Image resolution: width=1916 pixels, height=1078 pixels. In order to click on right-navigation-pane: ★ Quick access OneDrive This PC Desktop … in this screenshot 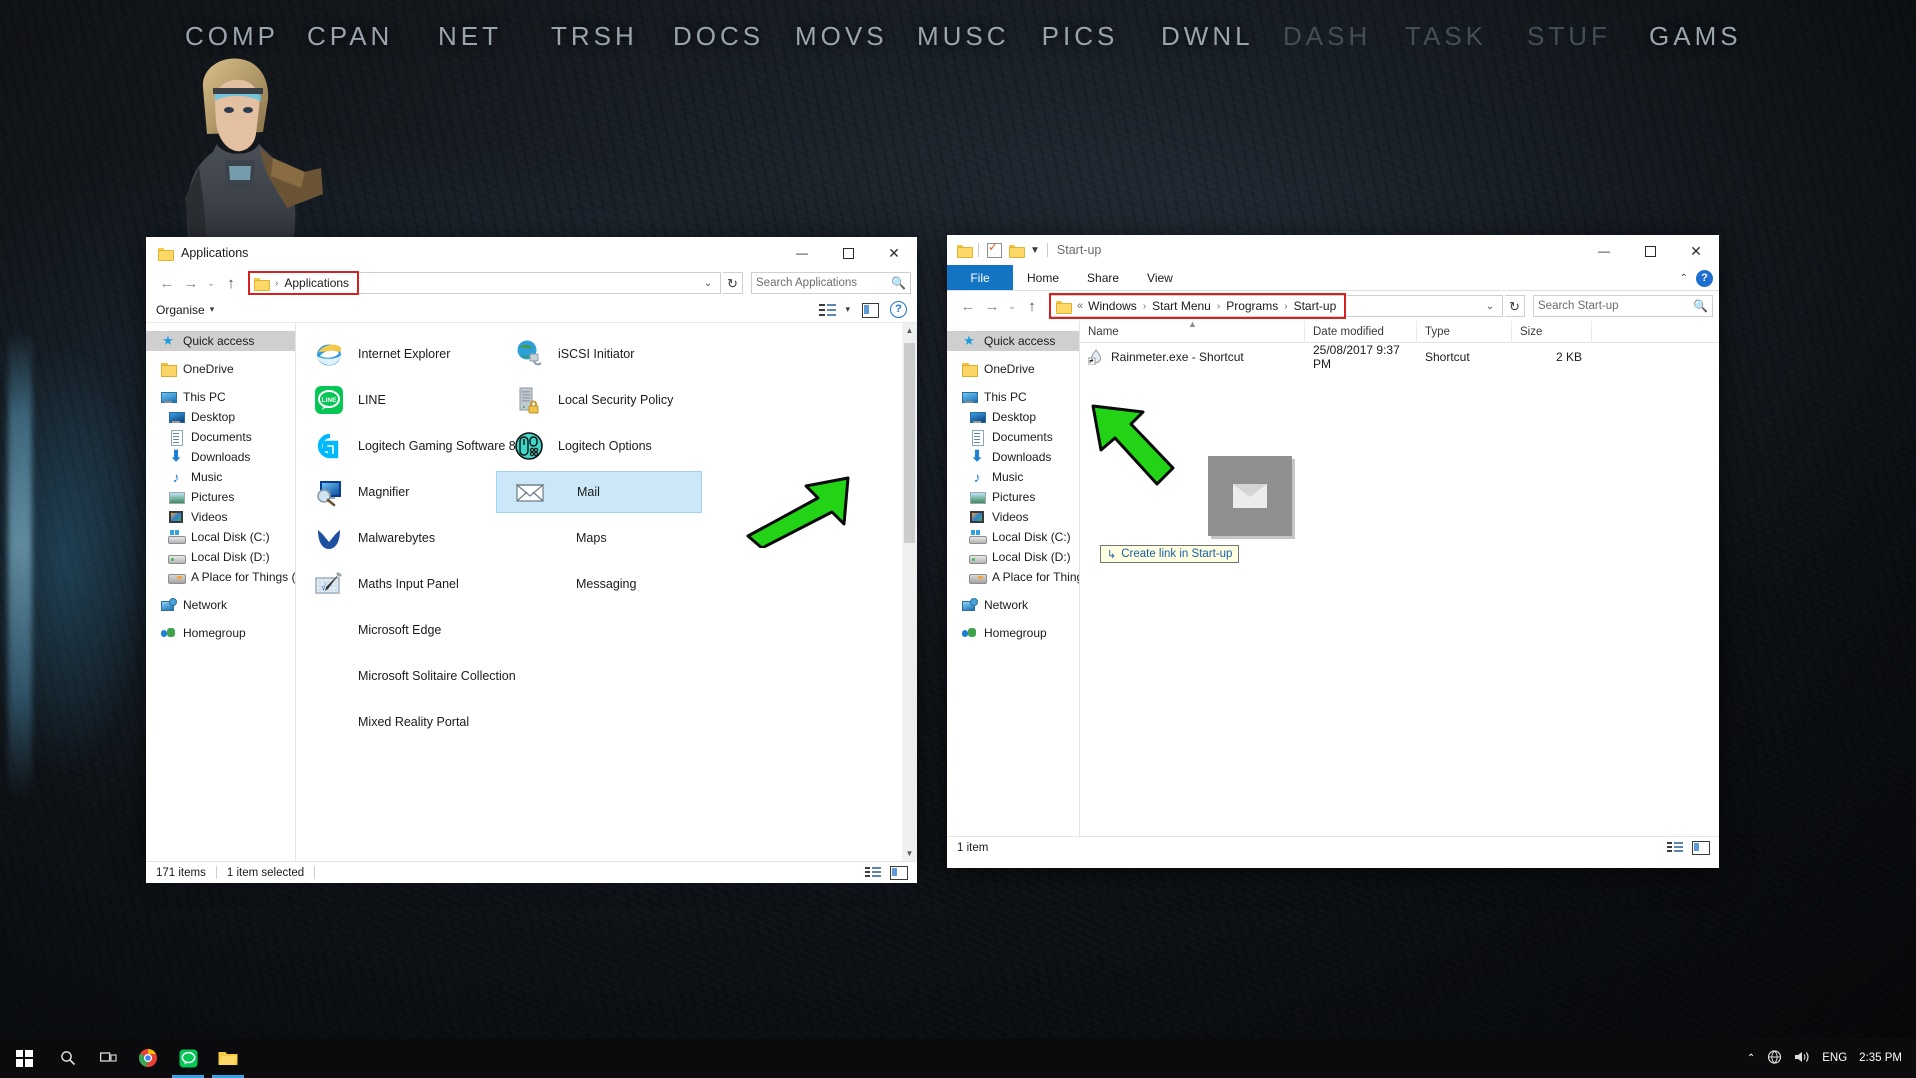, I will do `click(1013, 578)`.